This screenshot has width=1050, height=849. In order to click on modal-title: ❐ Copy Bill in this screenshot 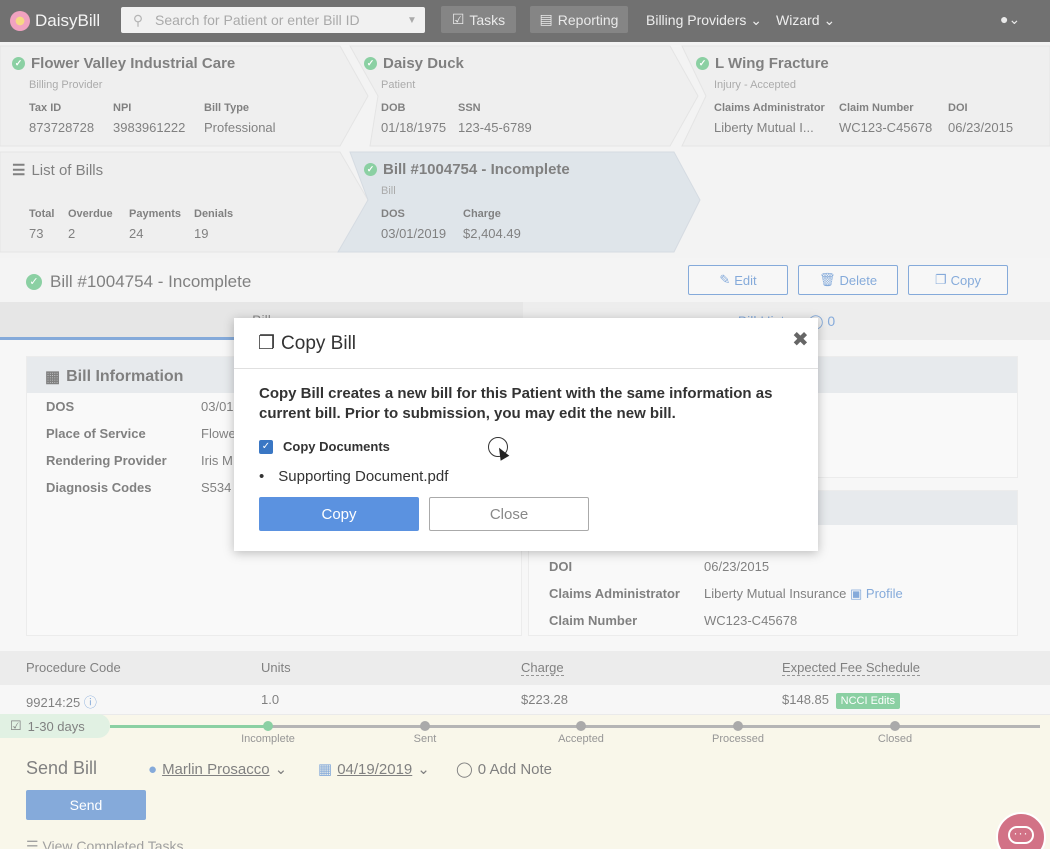, I will do `click(307, 343)`.